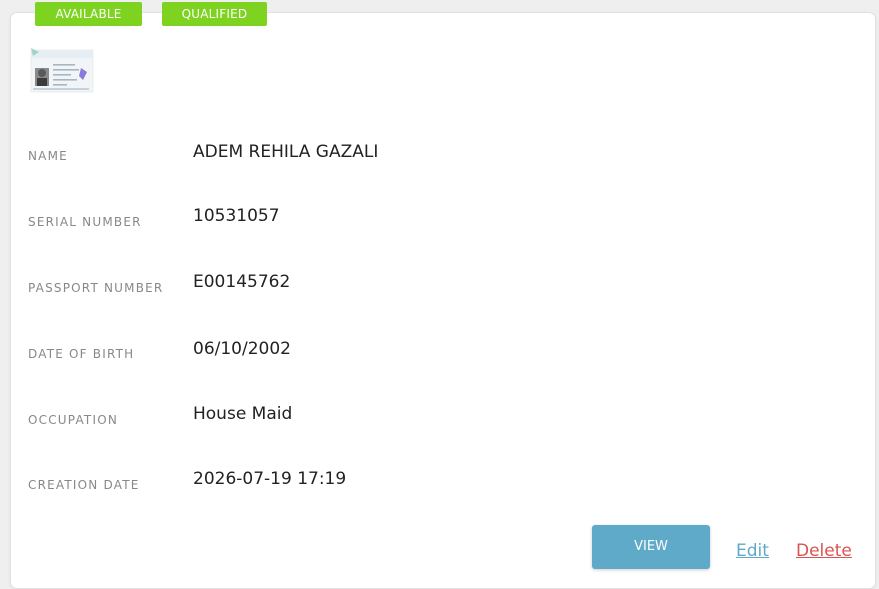 This screenshot has width=879, height=589. Describe the element at coordinates (242, 282) in the screenshot. I see `passport-number-value: E00145762` at that location.